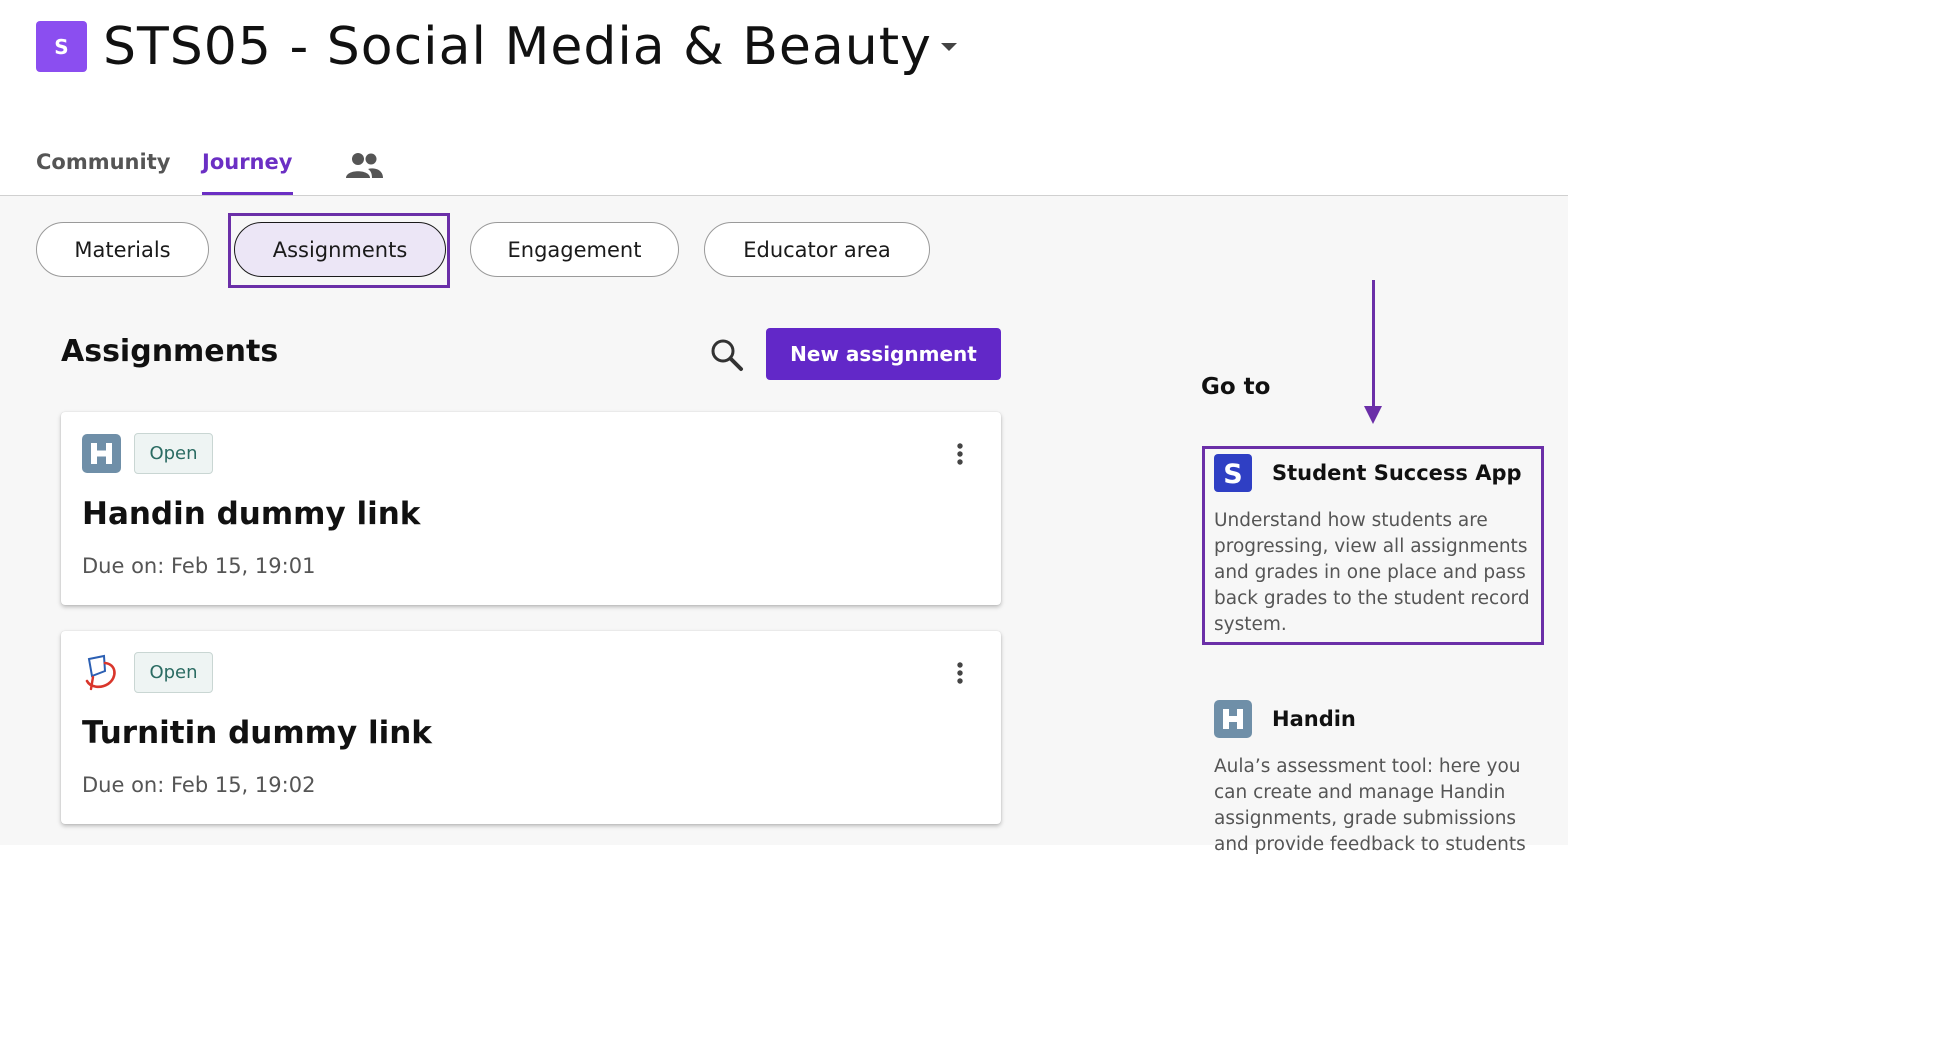  What do you see at coordinates (247, 162) in the screenshot?
I see `tab-journey: Journey` at bounding box center [247, 162].